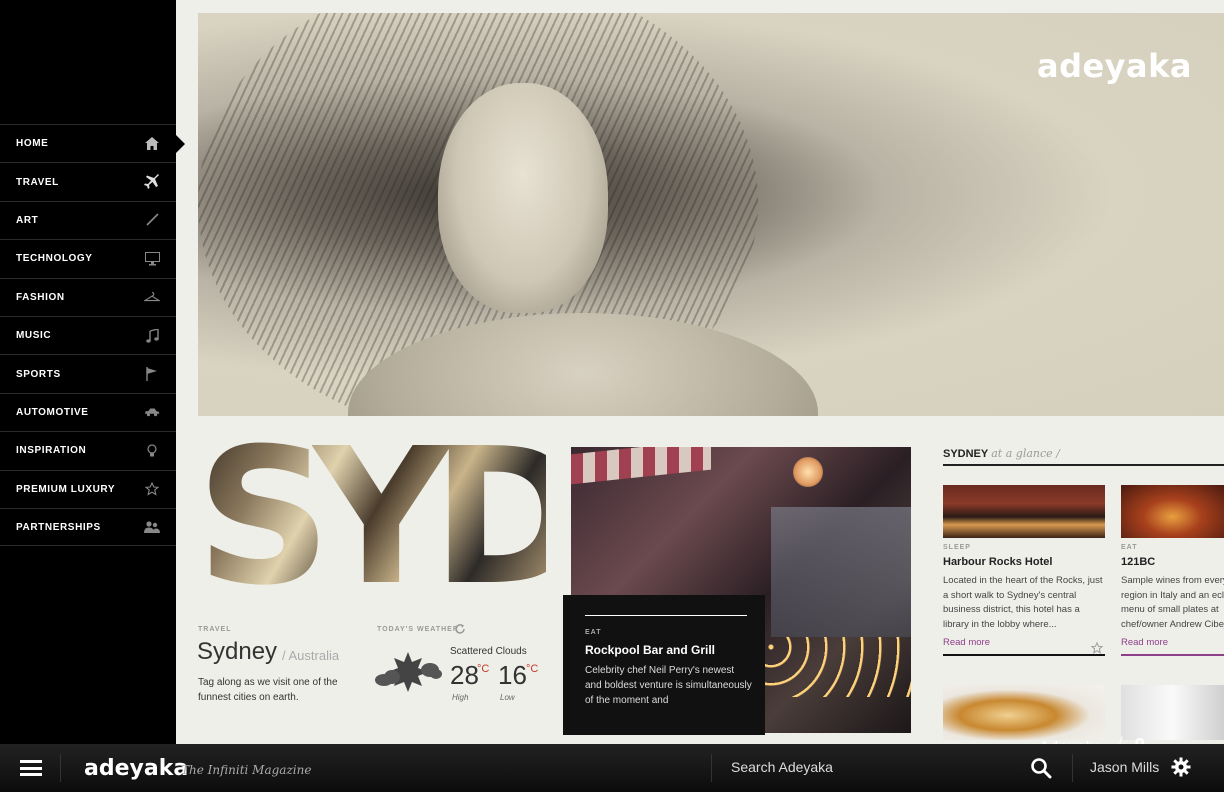  What do you see at coordinates (88, 219) in the screenshot?
I see `nav-item-art: ART` at bounding box center [88, 219].